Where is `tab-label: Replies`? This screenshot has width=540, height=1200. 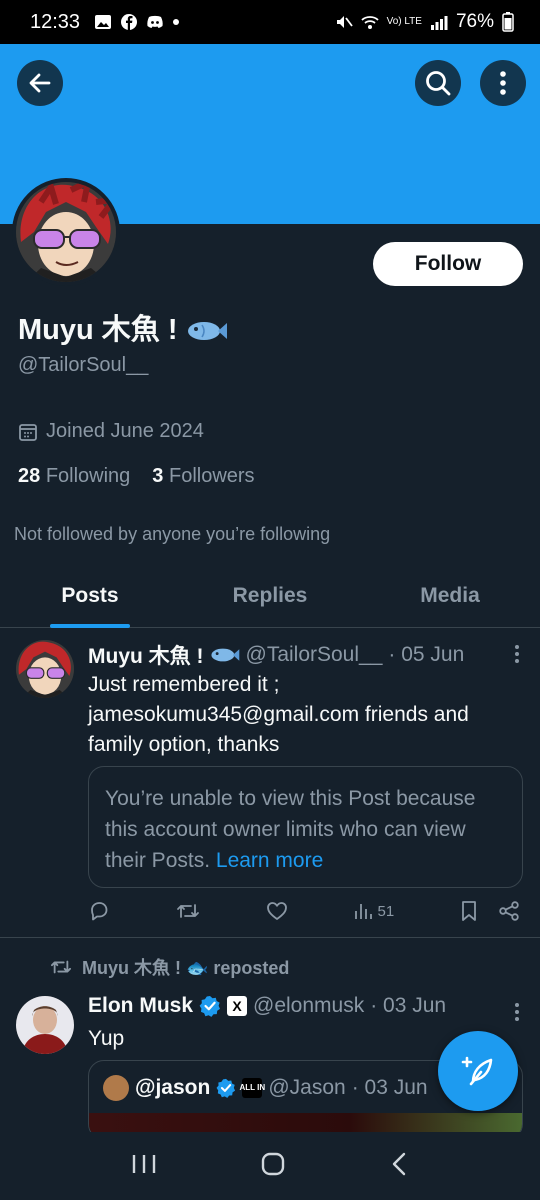 tab-label: Replies is located at coordinates (270, 595).